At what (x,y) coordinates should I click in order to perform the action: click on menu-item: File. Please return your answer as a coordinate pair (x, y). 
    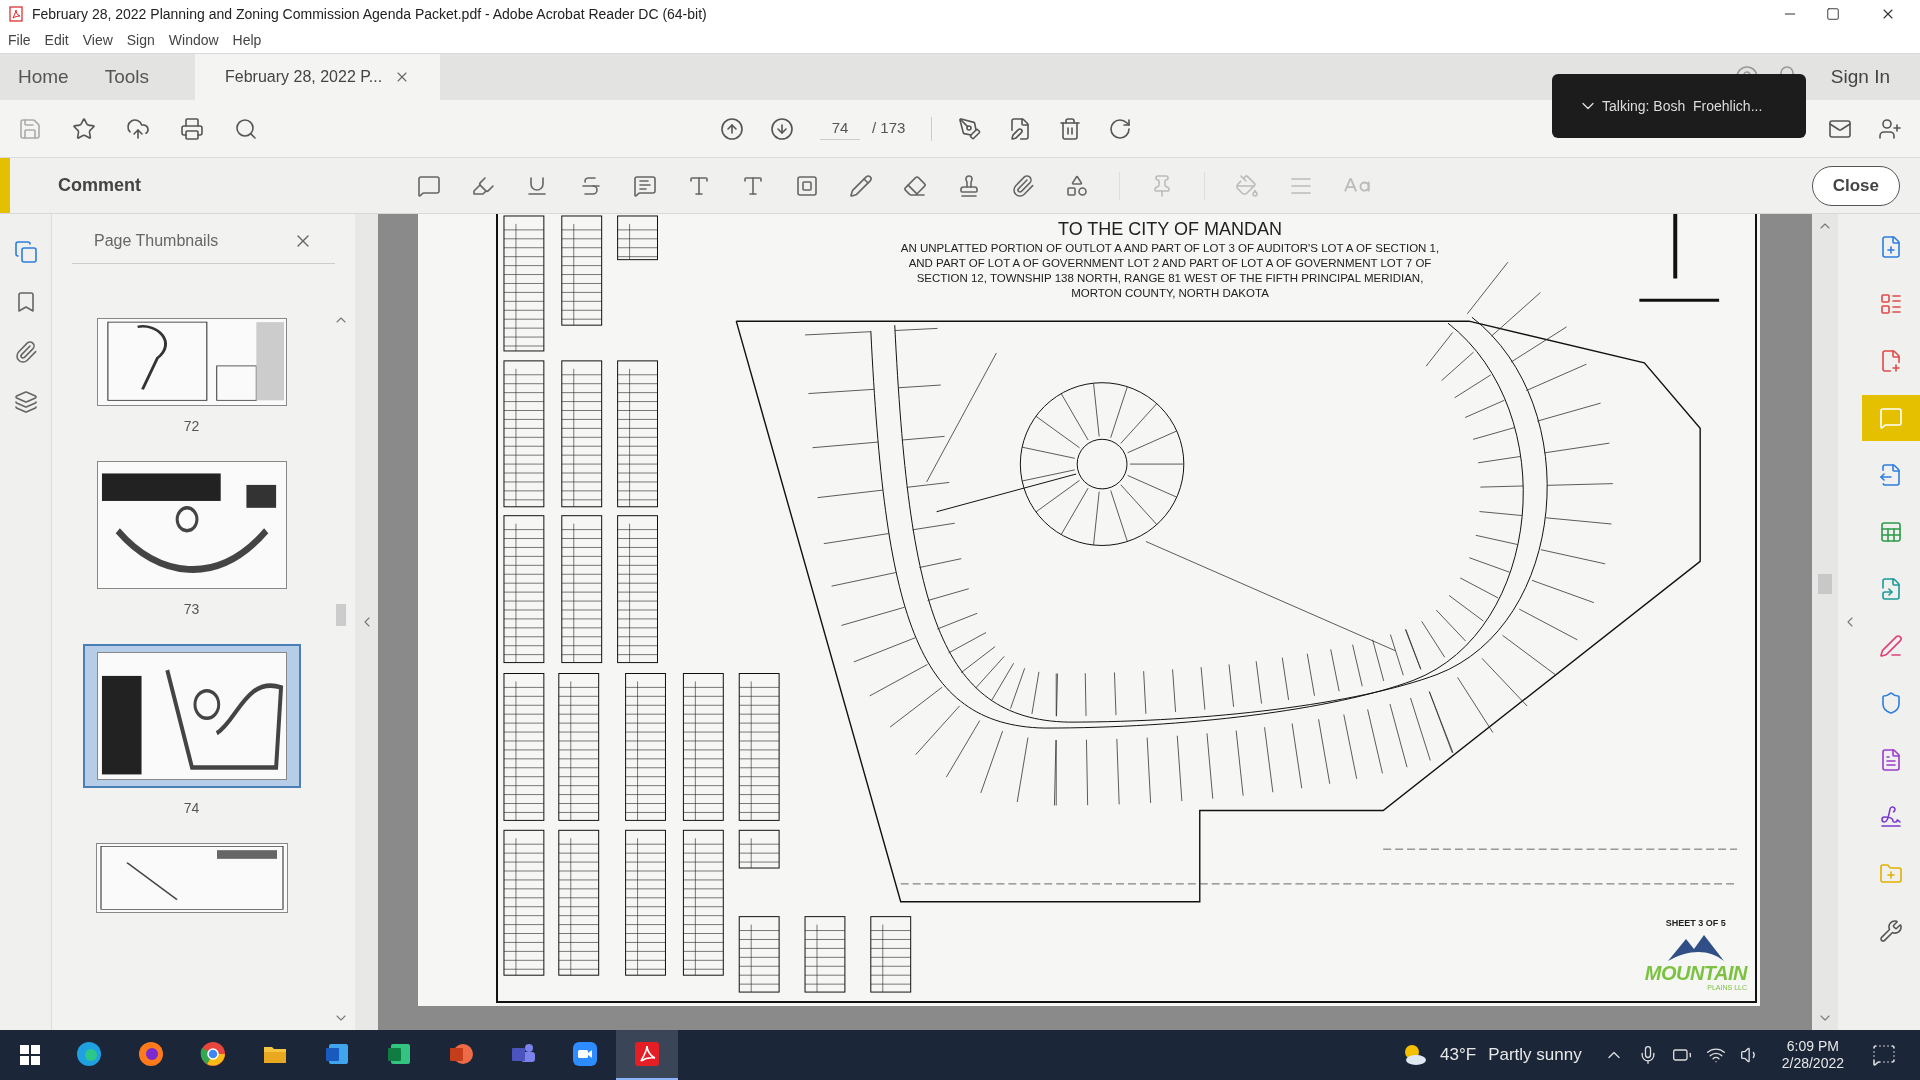
    Looking at the image, I should click on (19, 40).